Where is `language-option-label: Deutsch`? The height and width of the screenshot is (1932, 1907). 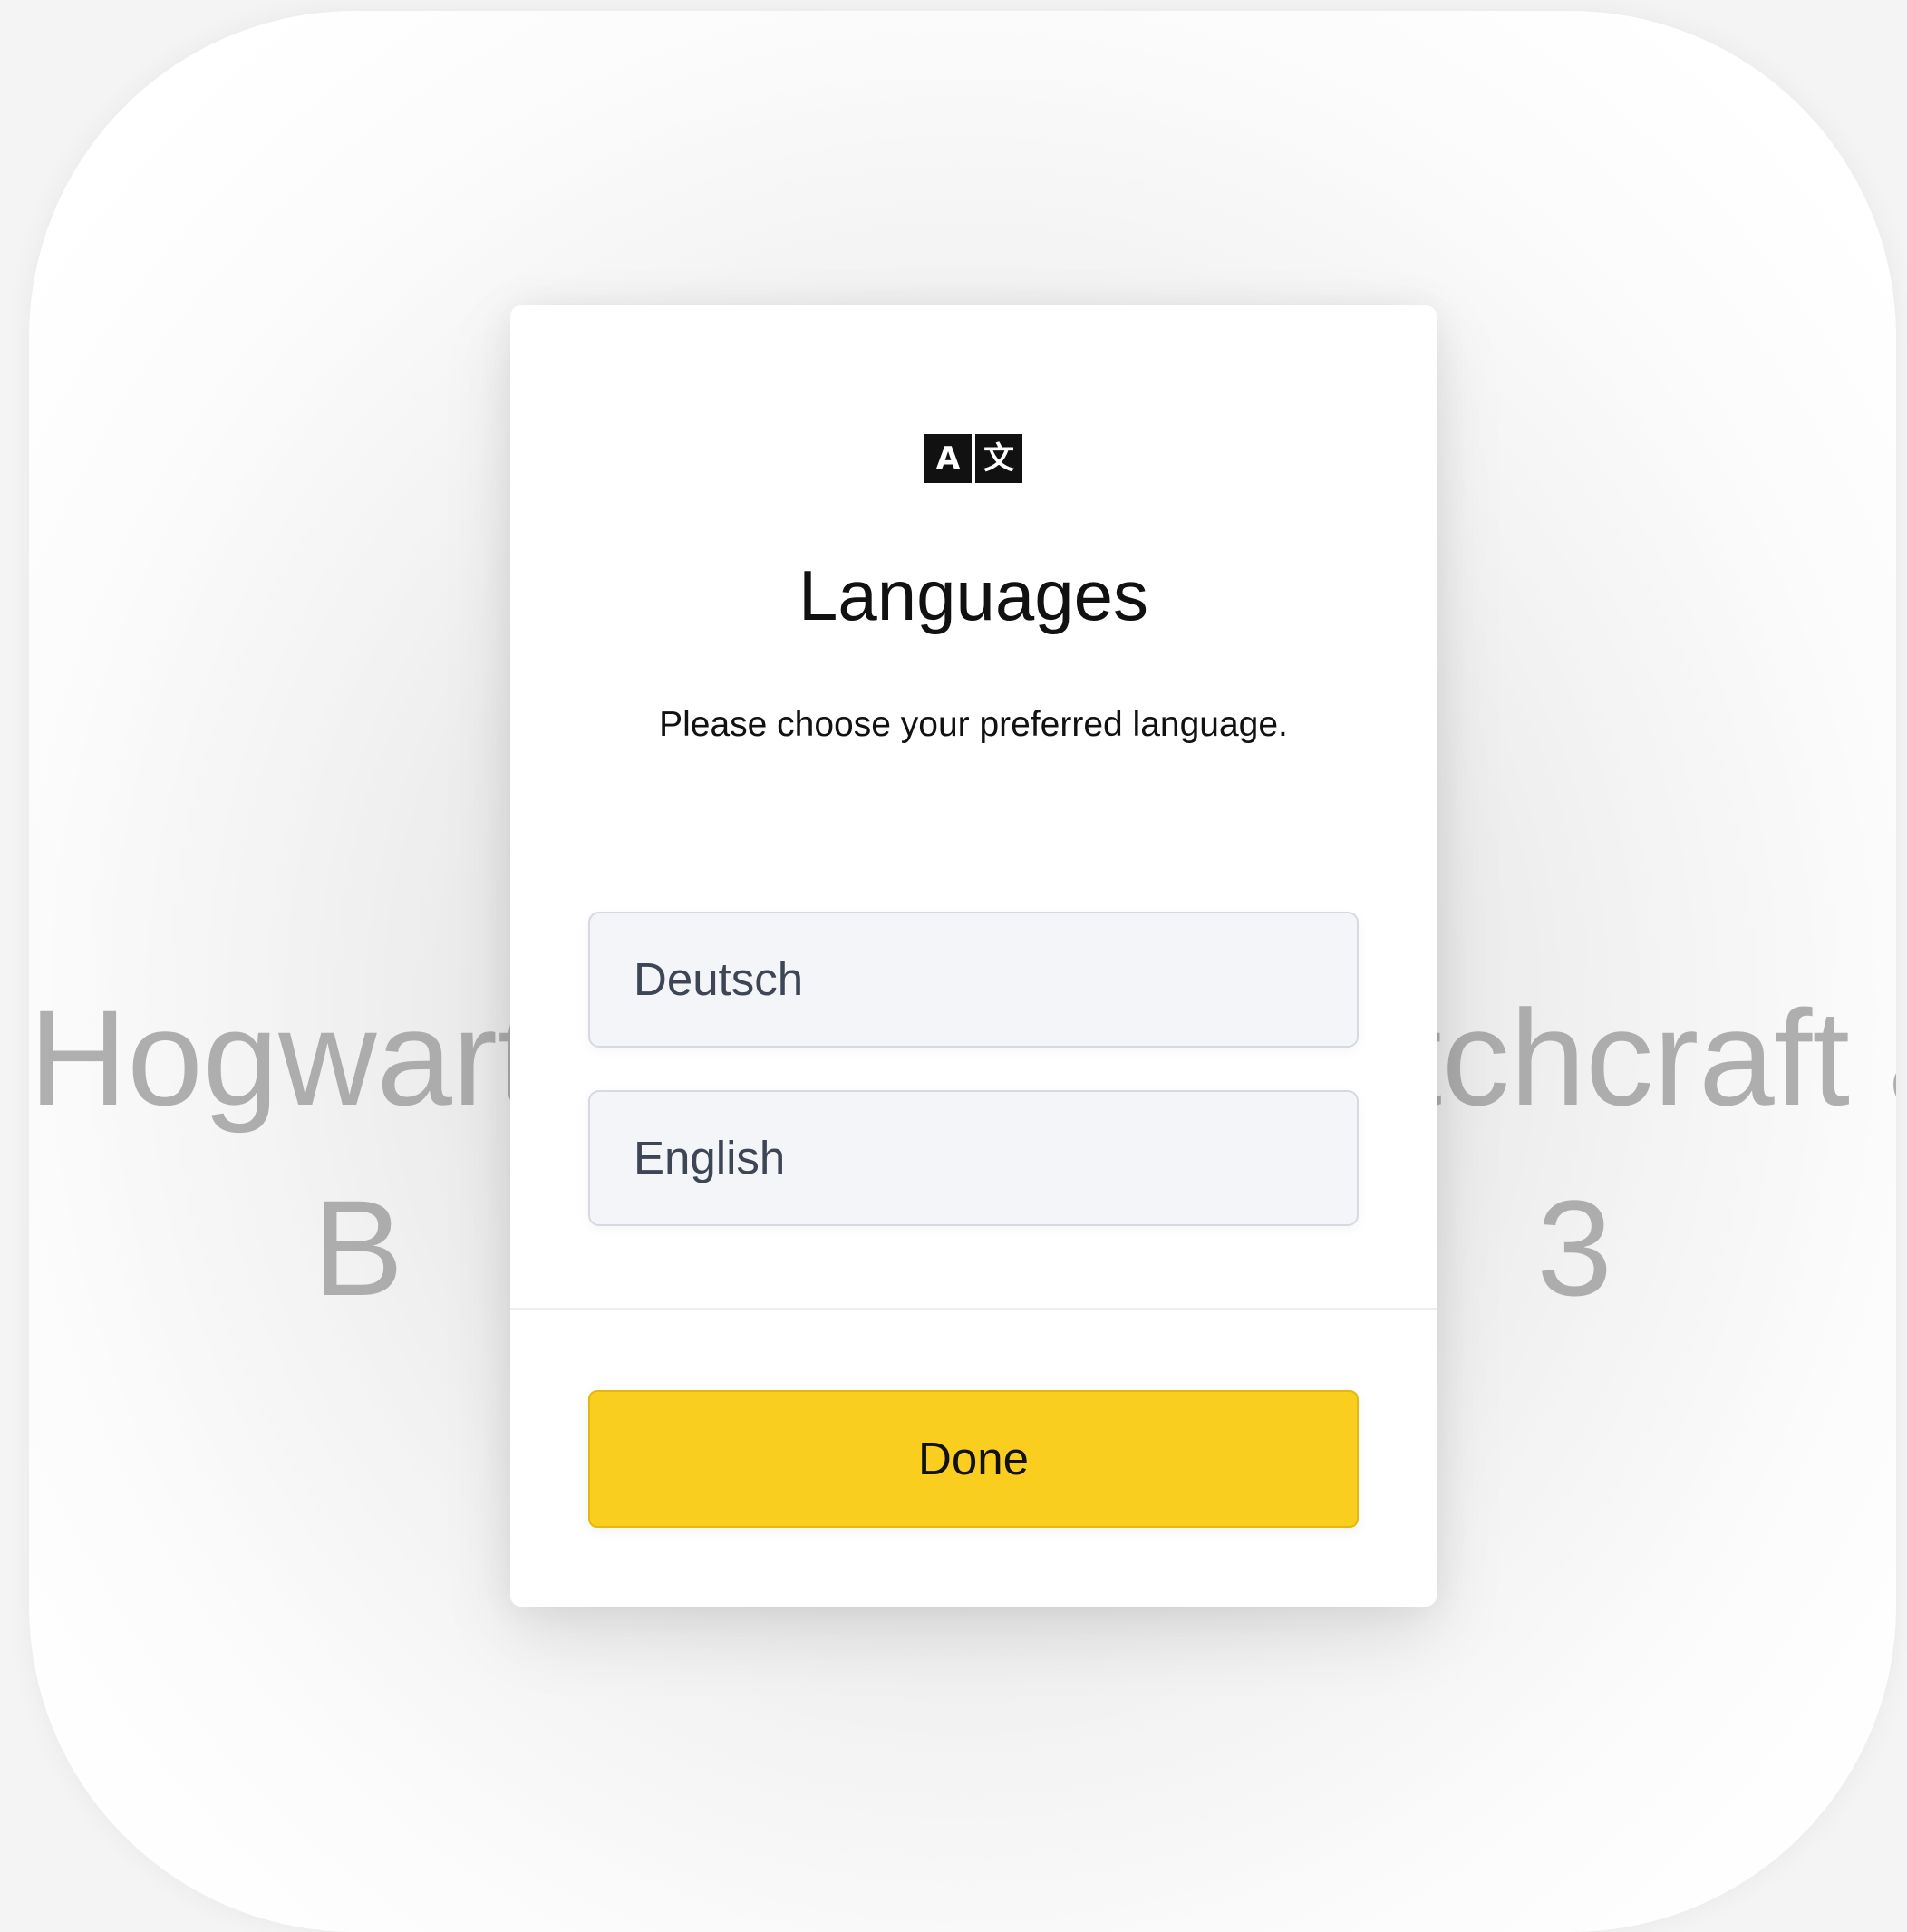
language-option-label: Deutsch is located at coordinates (719, 979).